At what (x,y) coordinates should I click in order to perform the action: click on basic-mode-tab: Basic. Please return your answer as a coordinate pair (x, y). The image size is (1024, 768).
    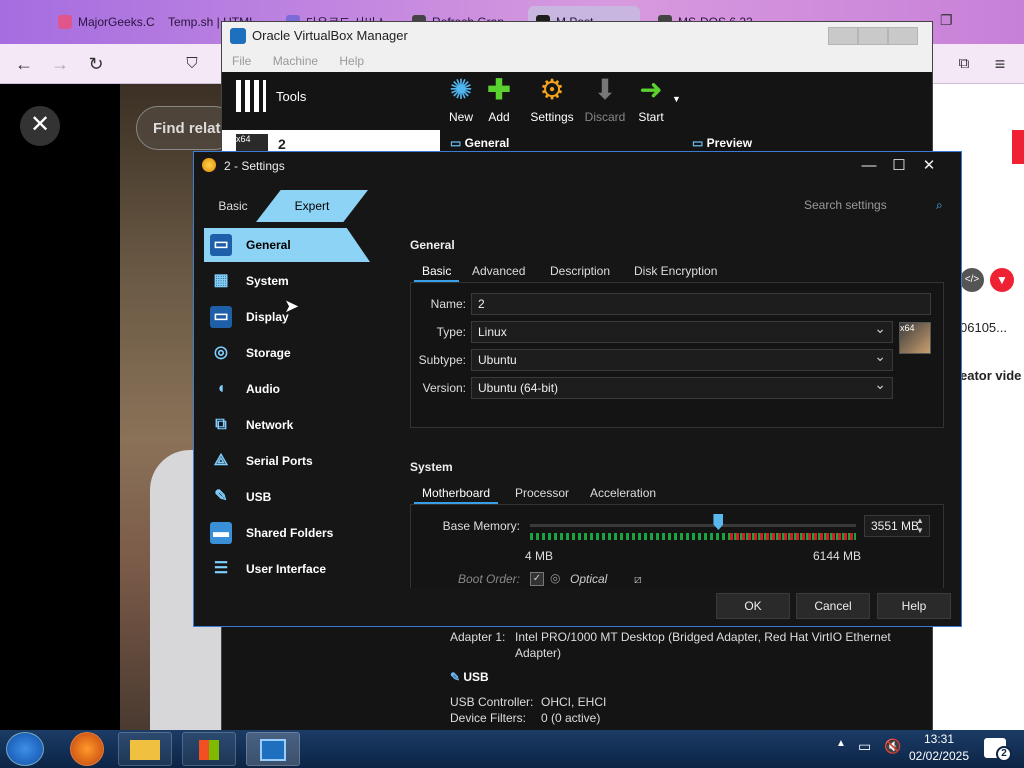
    Looking at the image, I should click on (233, 206).